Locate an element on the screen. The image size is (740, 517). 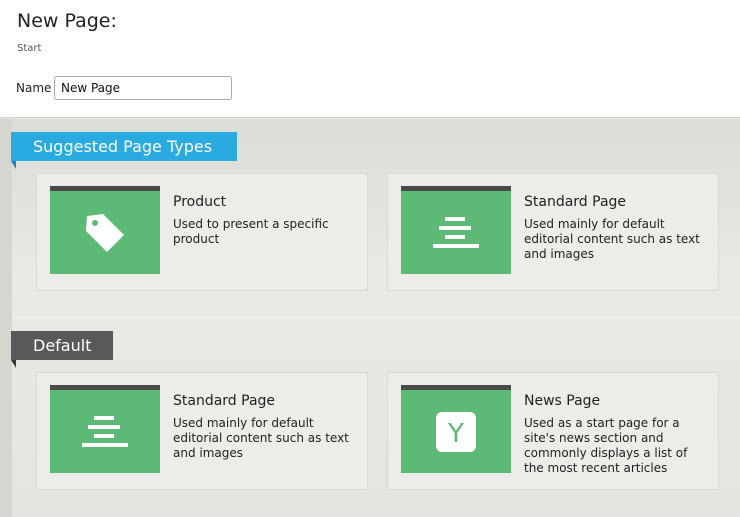
svg-text: Y is located at coordinates (455, 434).